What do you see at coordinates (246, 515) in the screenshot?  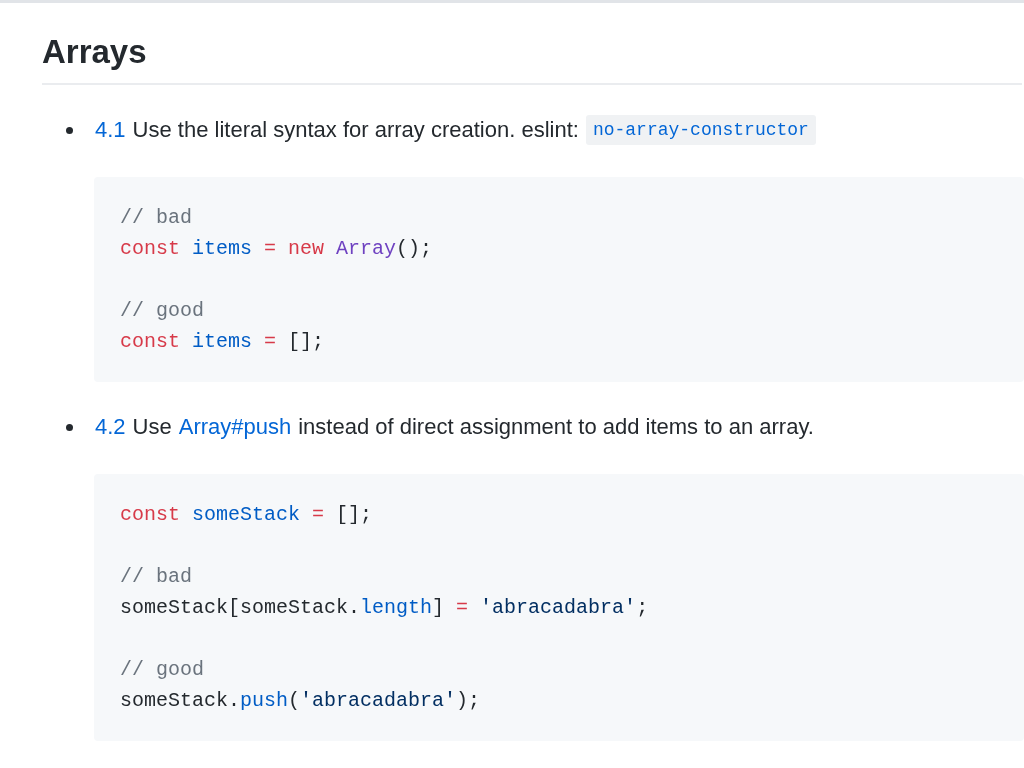 I see `code-line: const someStack = [];` at bounding box center [246, 515].